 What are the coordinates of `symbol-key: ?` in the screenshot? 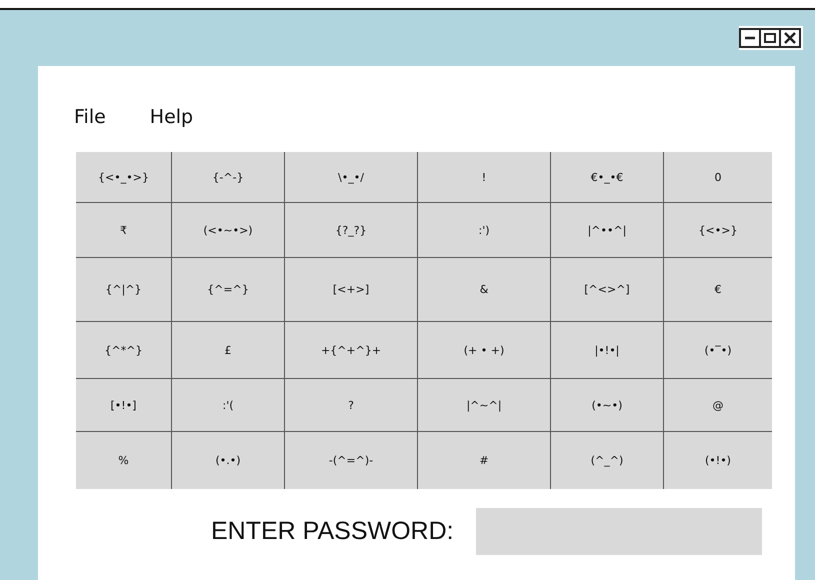 It's located at (351, 405).